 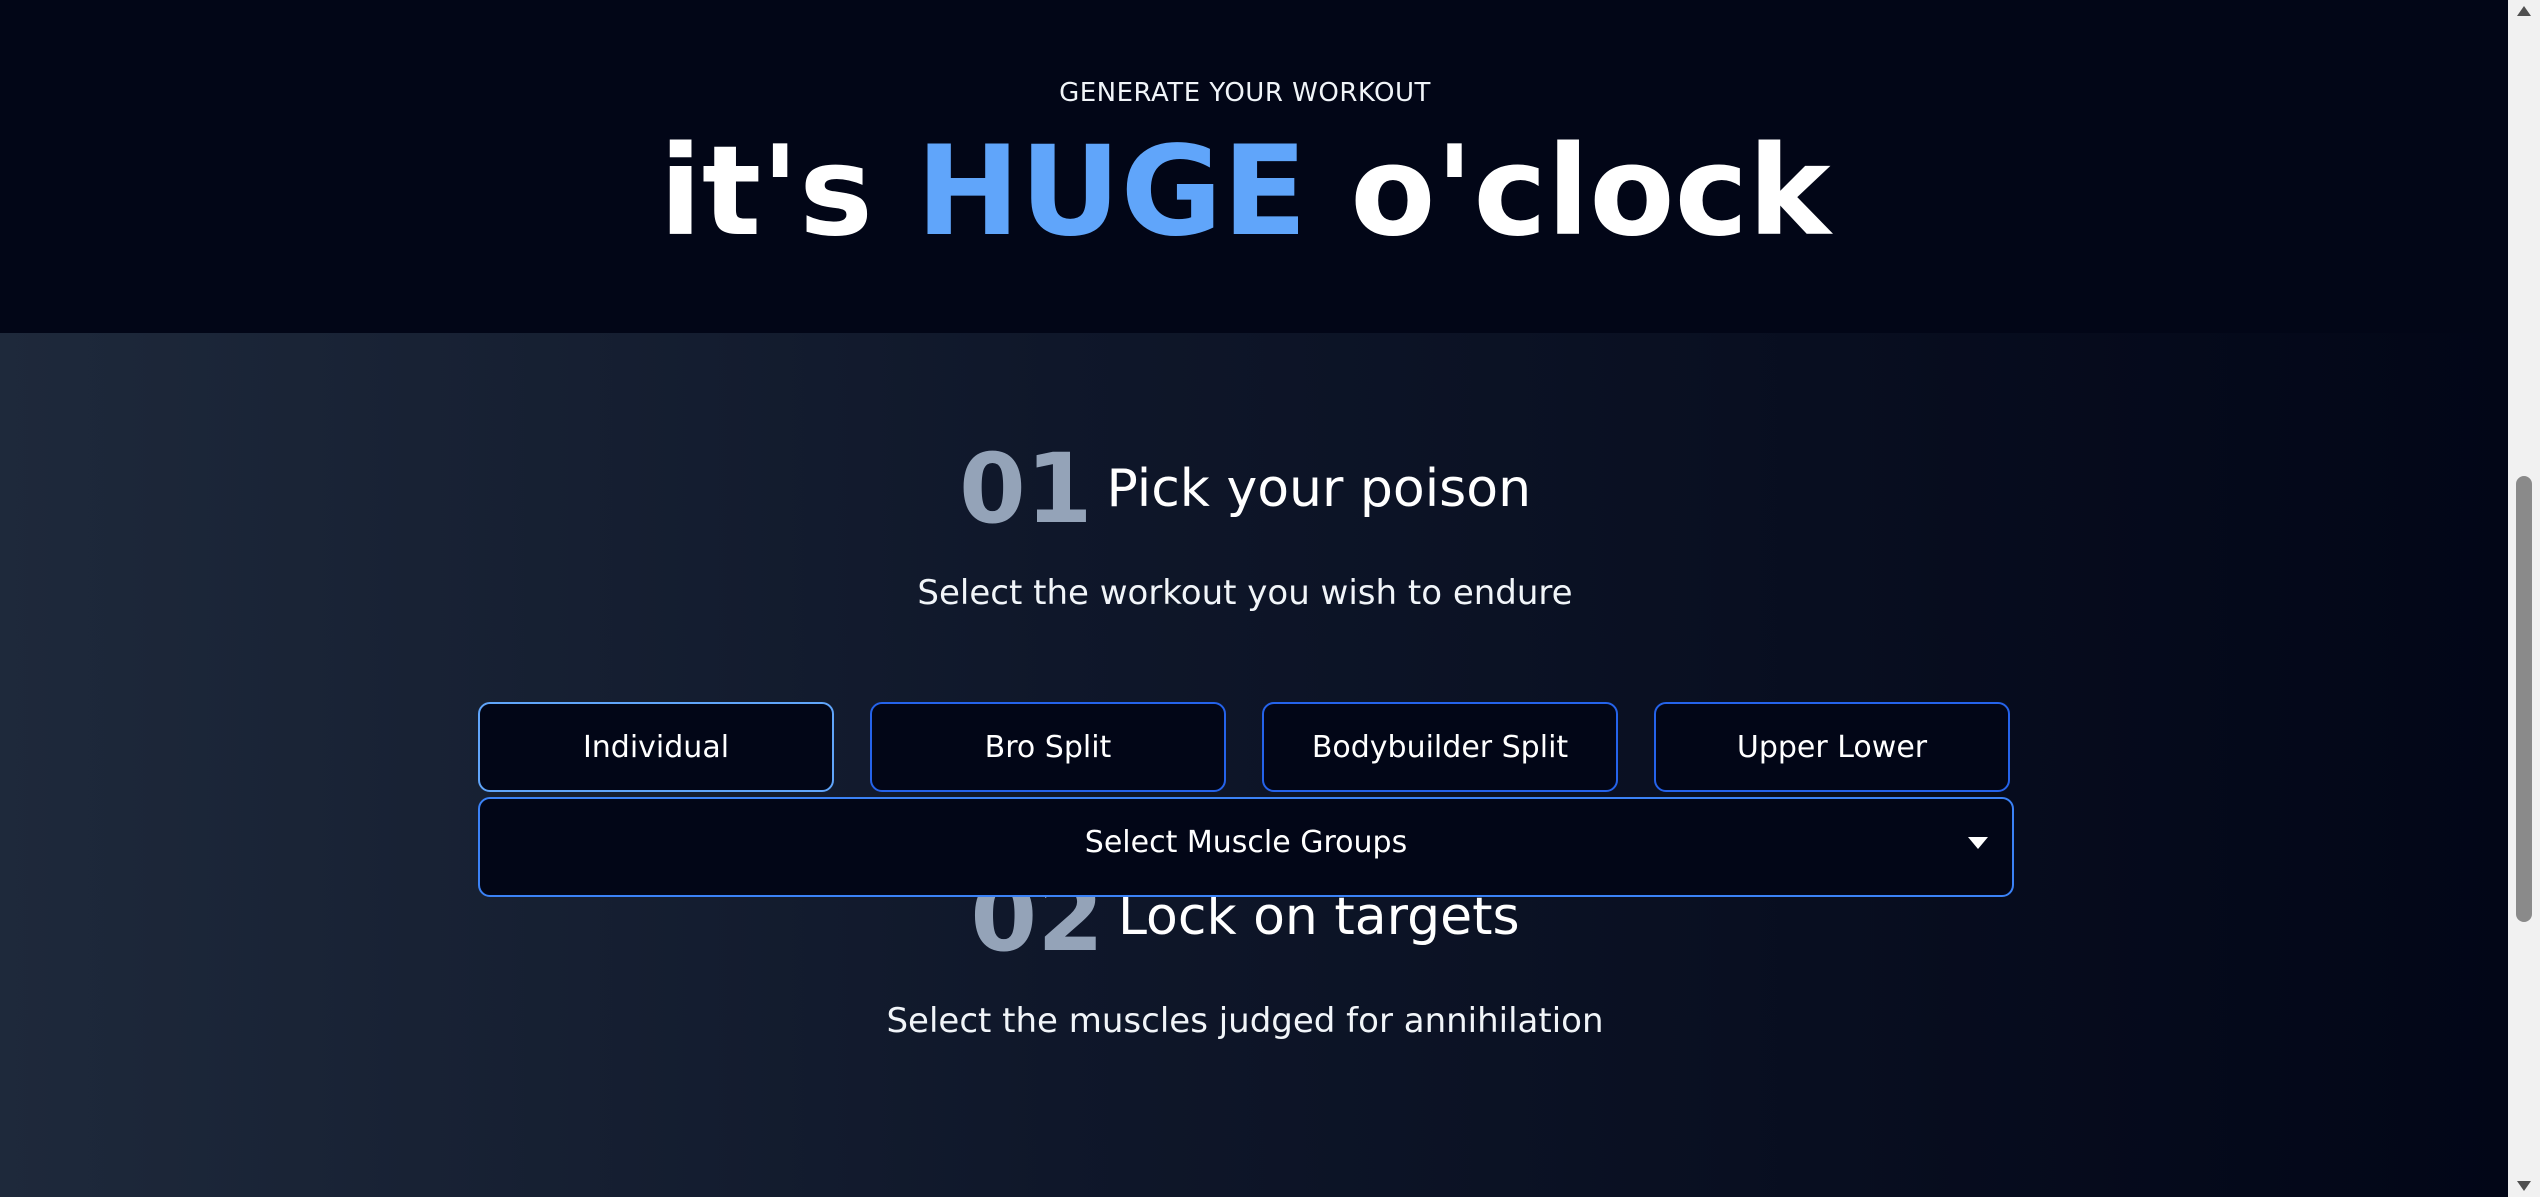 What do you see at coordinates (1112, 192) in the screenshot?
I see `hero-title-accent: HUGE` at bounding box center [1112, 192].